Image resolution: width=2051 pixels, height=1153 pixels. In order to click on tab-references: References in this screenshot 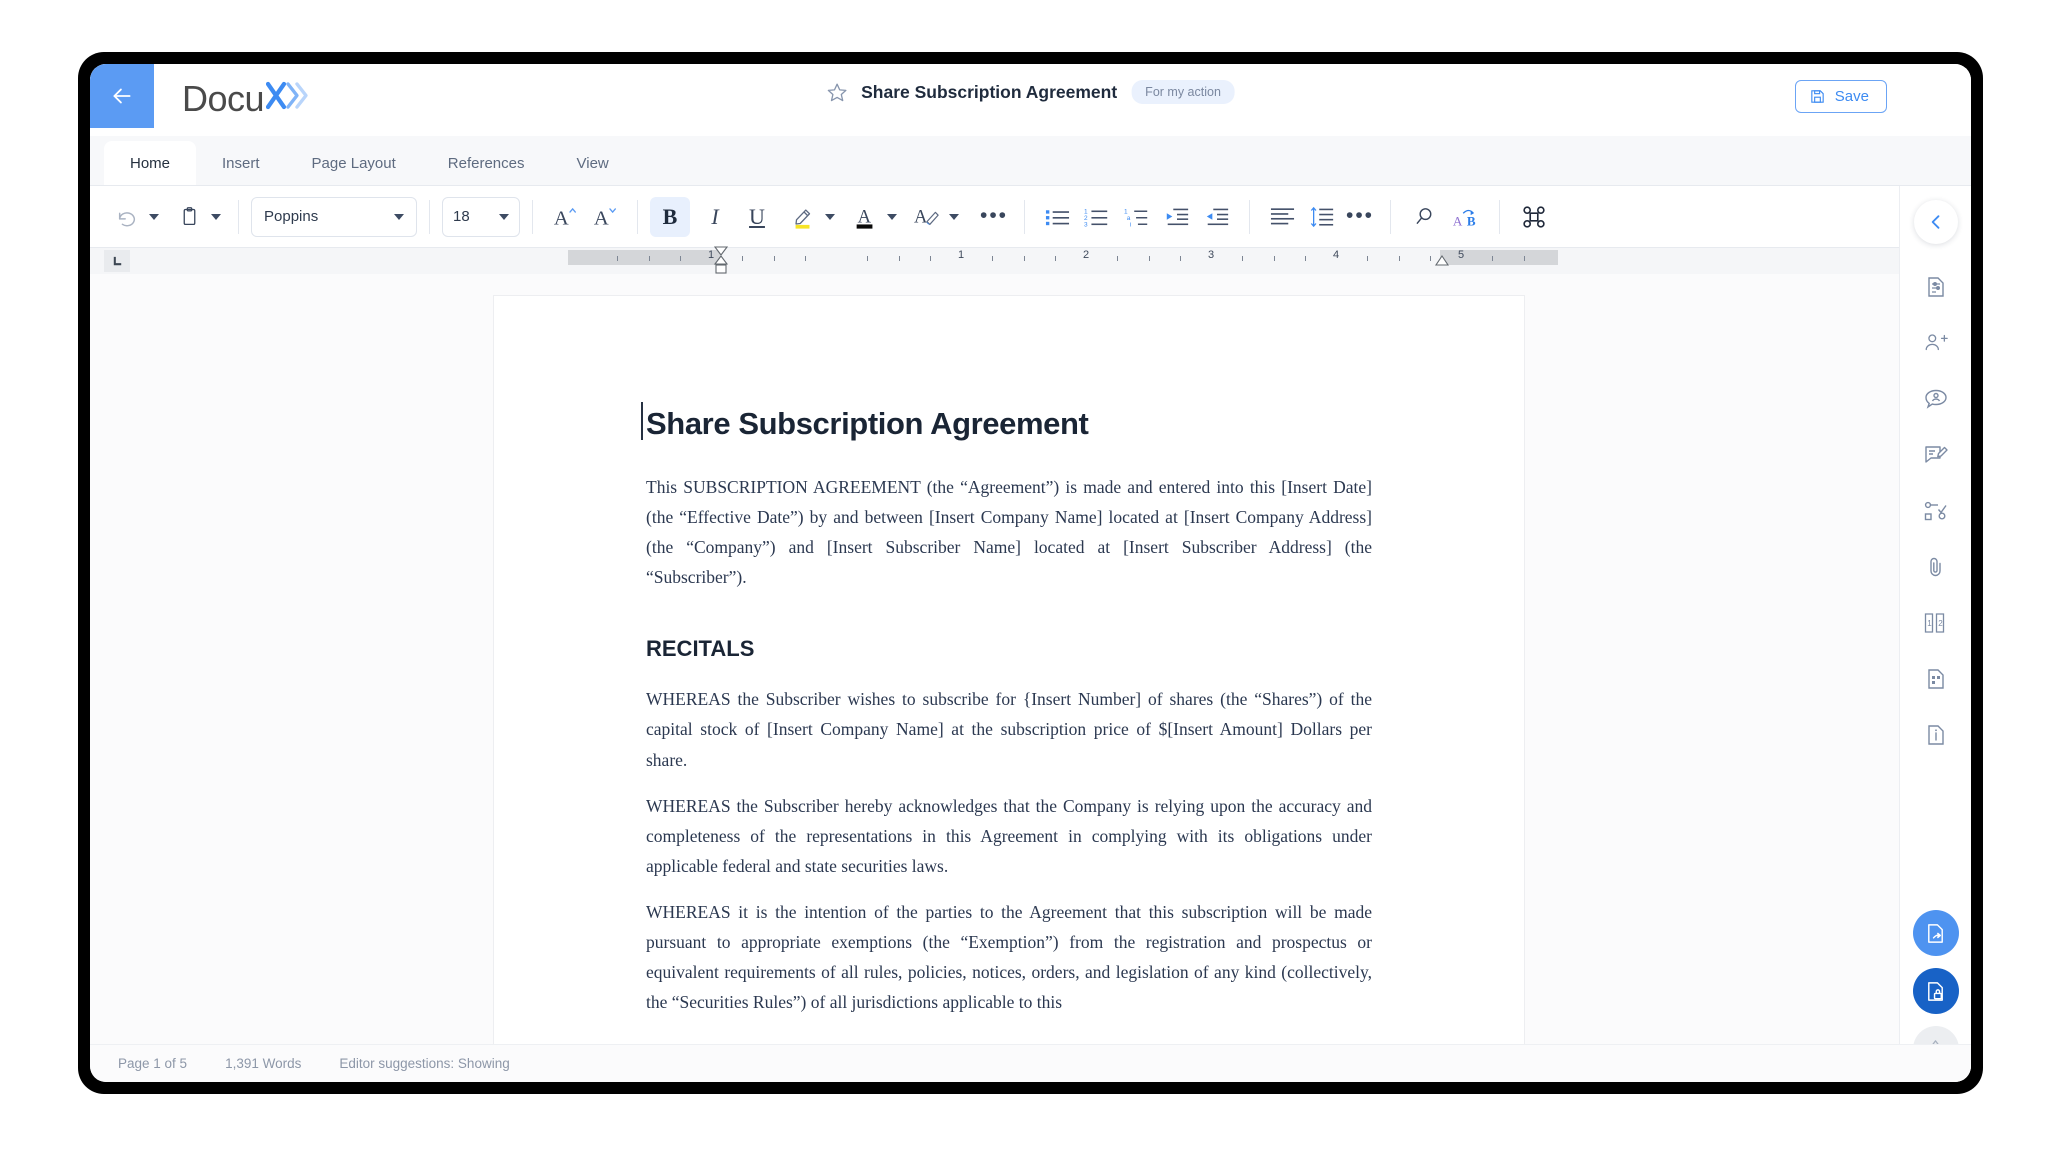, I will do `click(486, 163)`.